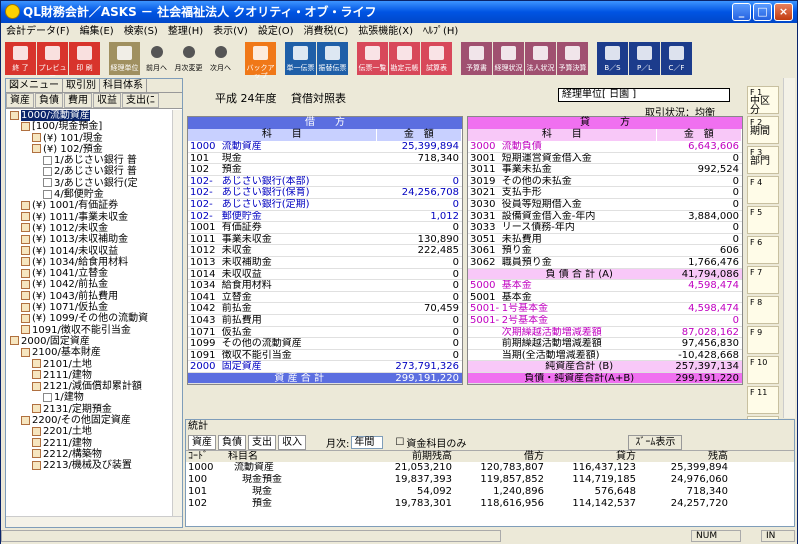 This screenshot has width=798, height=544. What do you see at coordinates (276, 31) in the screenshot?
I see `menu-item: 設定(O)` at bounding box center [276, 31].